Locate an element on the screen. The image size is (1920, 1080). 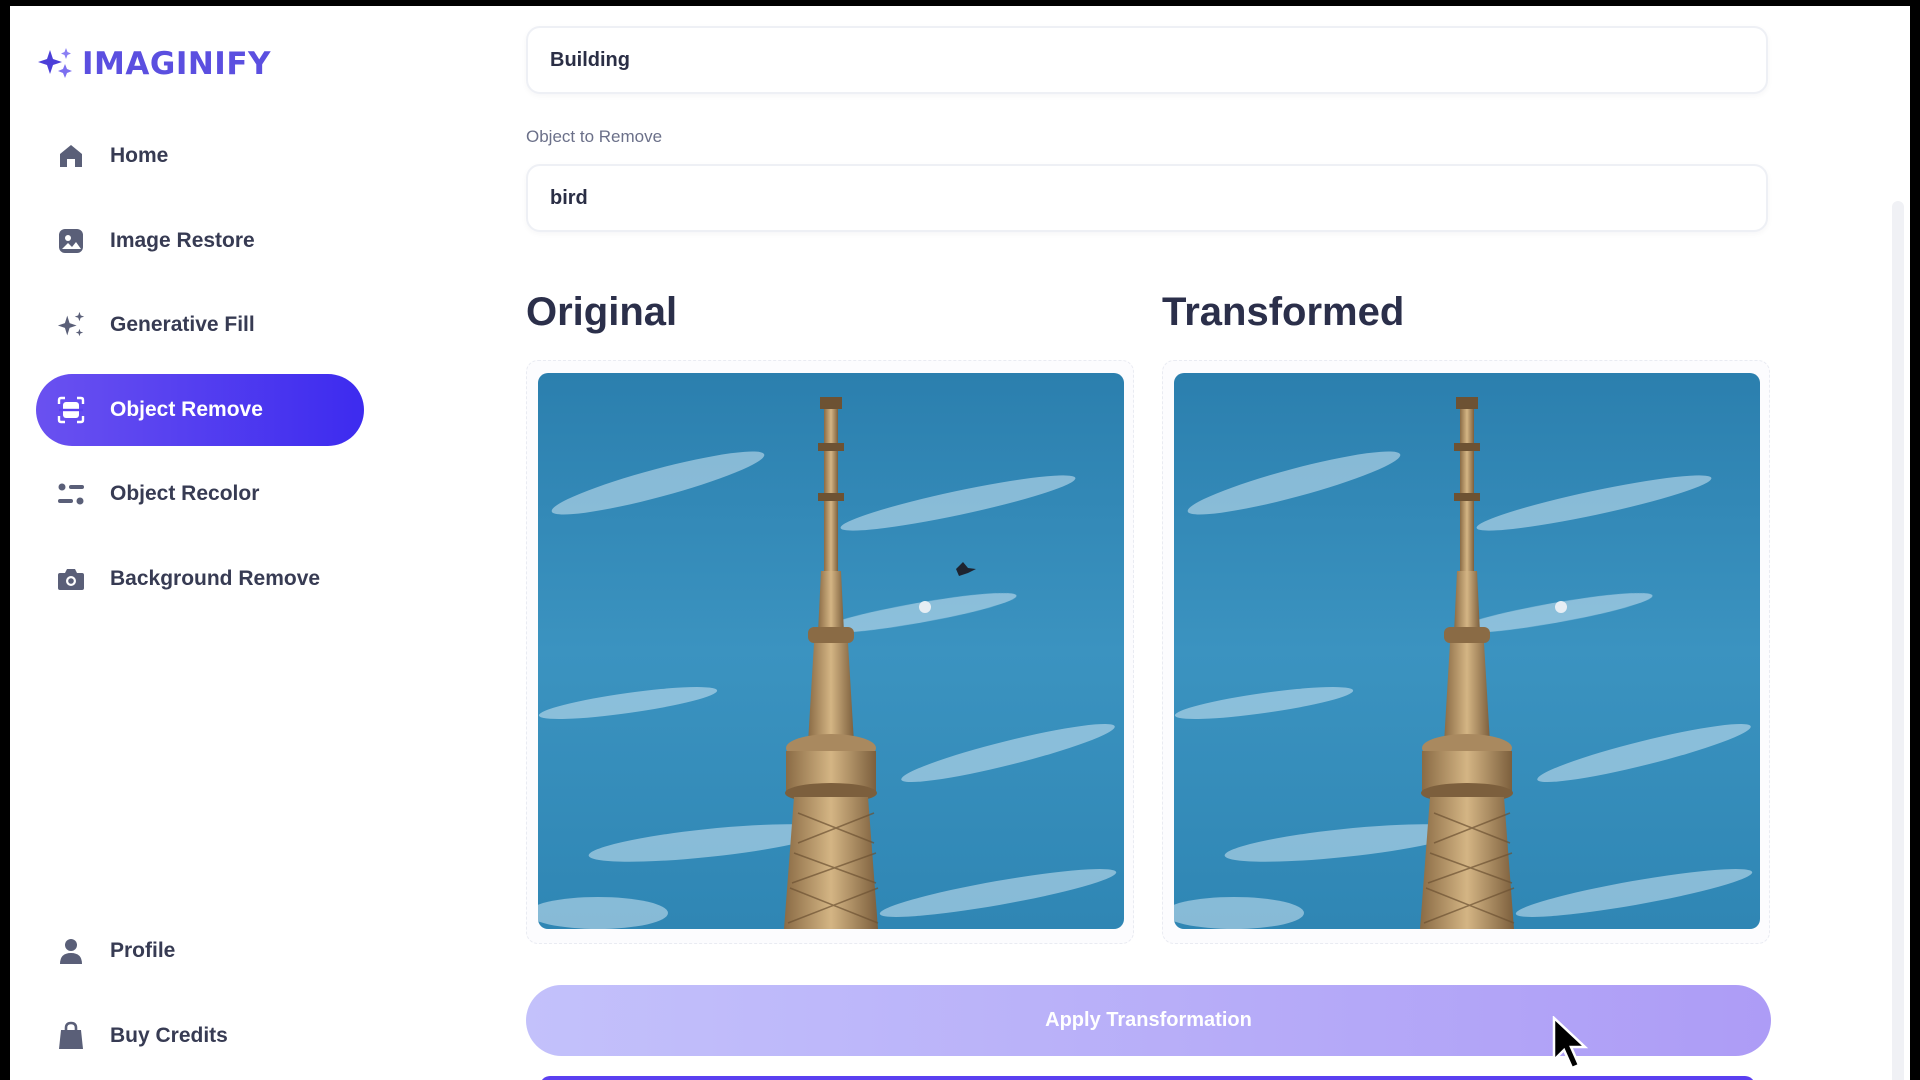
sidebar-item-label: Generative Fill is located at coordinates (182, 324).